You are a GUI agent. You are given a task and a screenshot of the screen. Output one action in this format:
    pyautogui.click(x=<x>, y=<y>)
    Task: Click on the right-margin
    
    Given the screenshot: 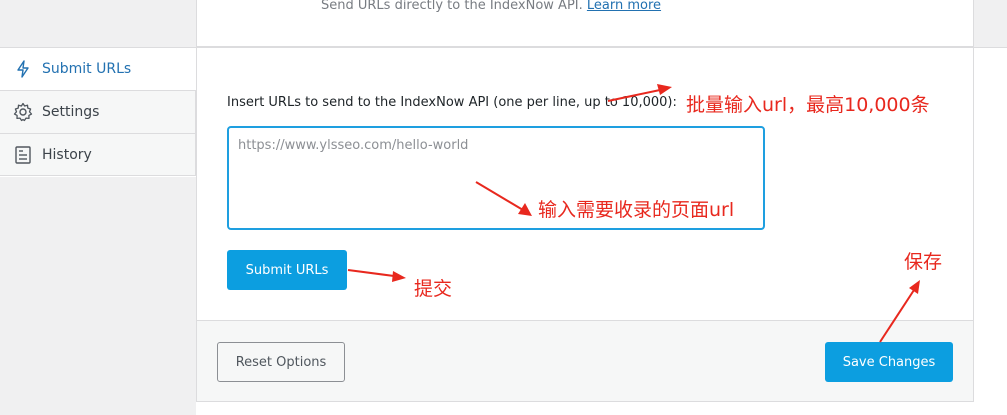 What is the action you would take?
    pyautogui.click(x=990, y=231)
    